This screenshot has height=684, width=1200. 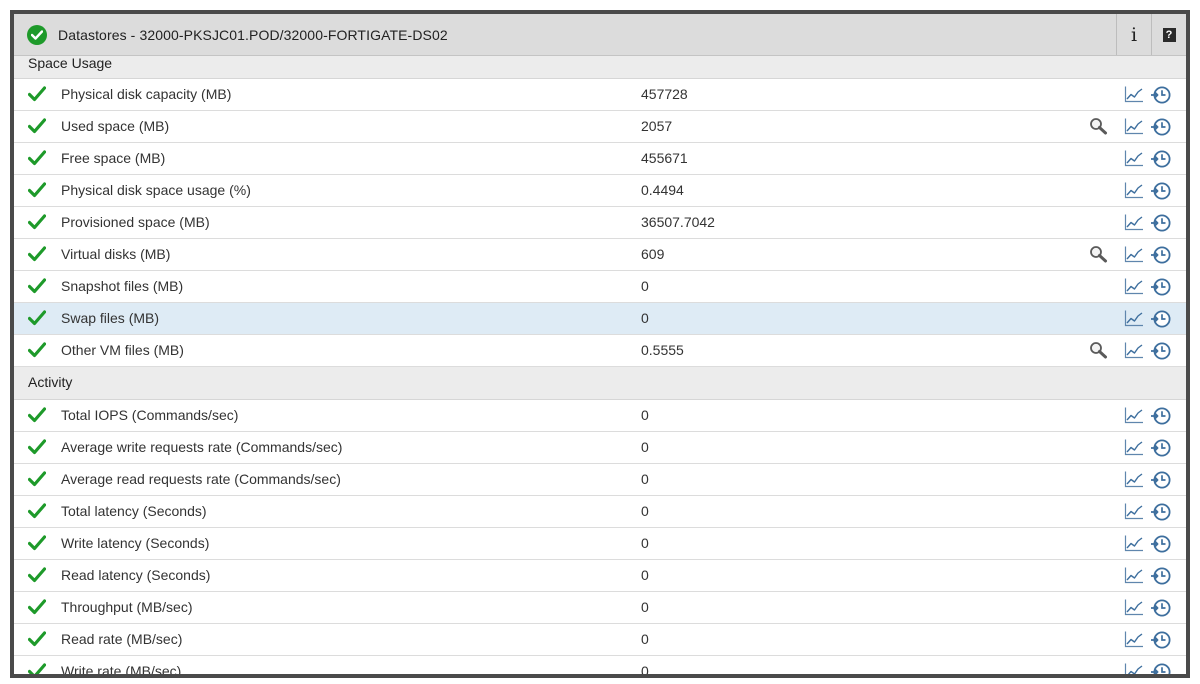 I want to click on metric-row-swap-files-mb: Swap files (MB) 0, so click(x=600, y=319).